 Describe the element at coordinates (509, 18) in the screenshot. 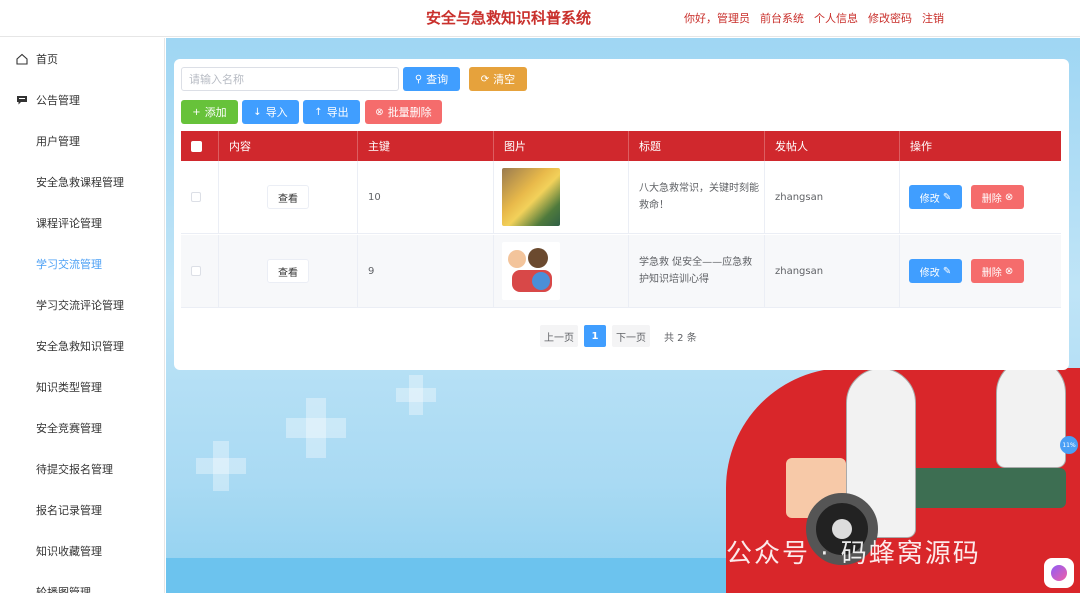

I see `app-title: 安全与急救知识科普系统` at that location.